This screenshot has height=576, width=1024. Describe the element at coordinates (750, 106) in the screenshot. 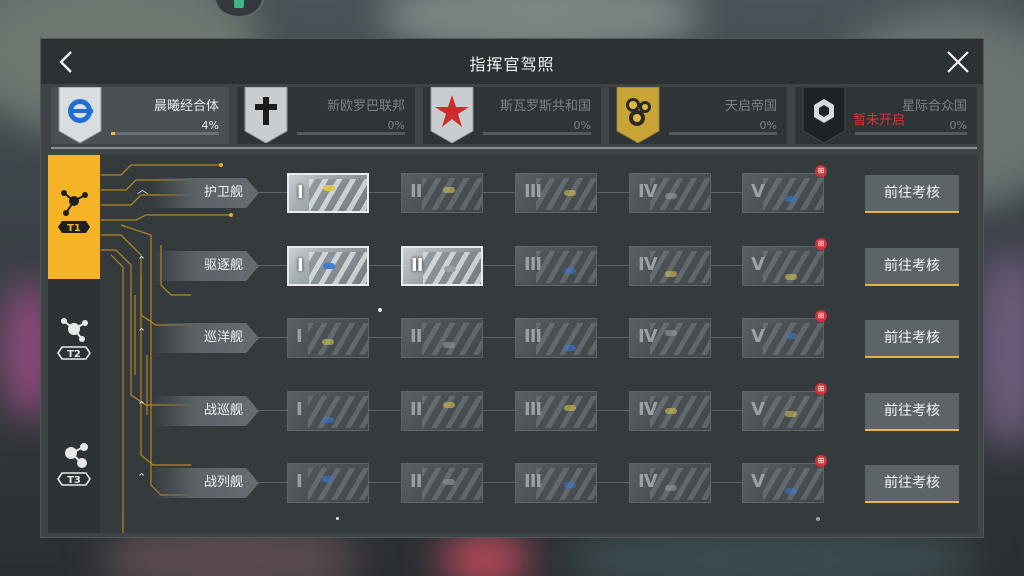

I see `faction-name: 天启帝国` at that location.